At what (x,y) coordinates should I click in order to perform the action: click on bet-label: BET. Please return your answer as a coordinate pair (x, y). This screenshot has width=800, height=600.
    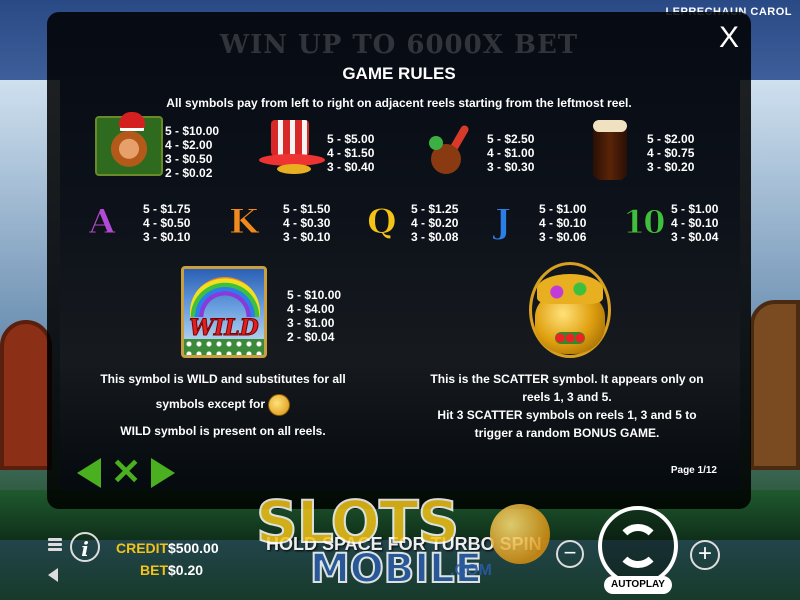
    Looking at the image, I should click on (154, 570).